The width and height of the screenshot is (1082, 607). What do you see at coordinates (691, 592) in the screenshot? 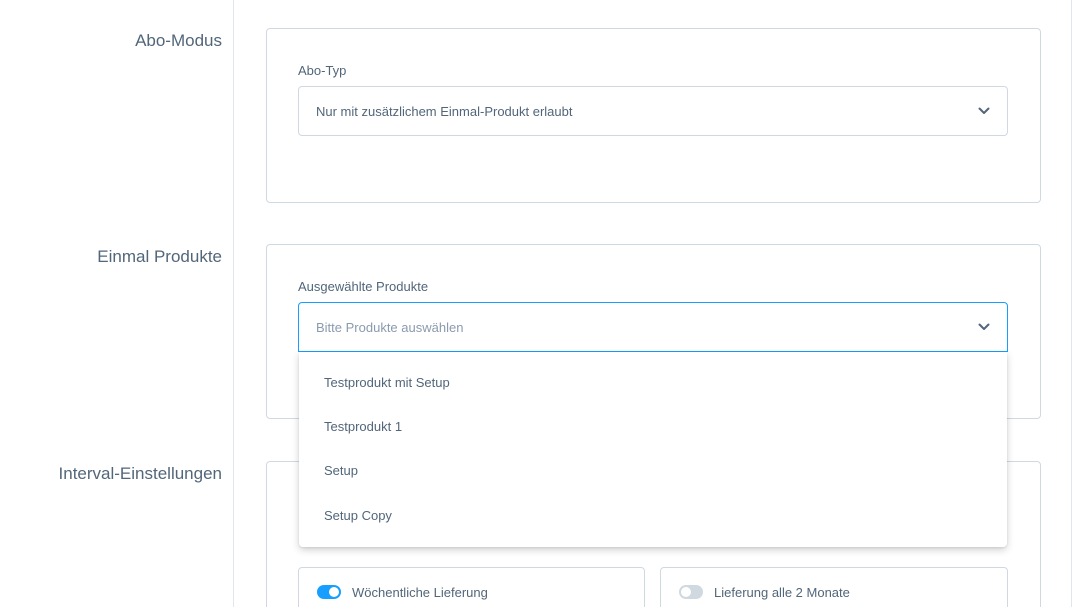
I see `toggle-switch-off` at bounding box center [691, 592].